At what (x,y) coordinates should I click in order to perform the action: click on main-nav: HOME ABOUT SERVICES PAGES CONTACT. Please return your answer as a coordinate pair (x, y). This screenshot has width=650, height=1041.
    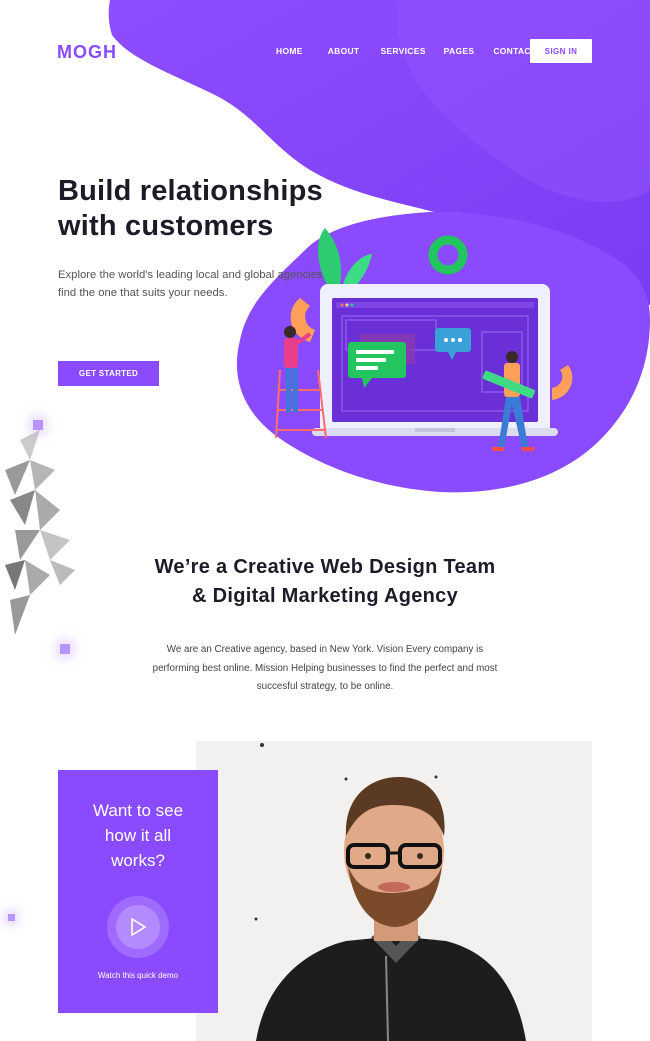
    Looking at the image, I should click on (406, 51).